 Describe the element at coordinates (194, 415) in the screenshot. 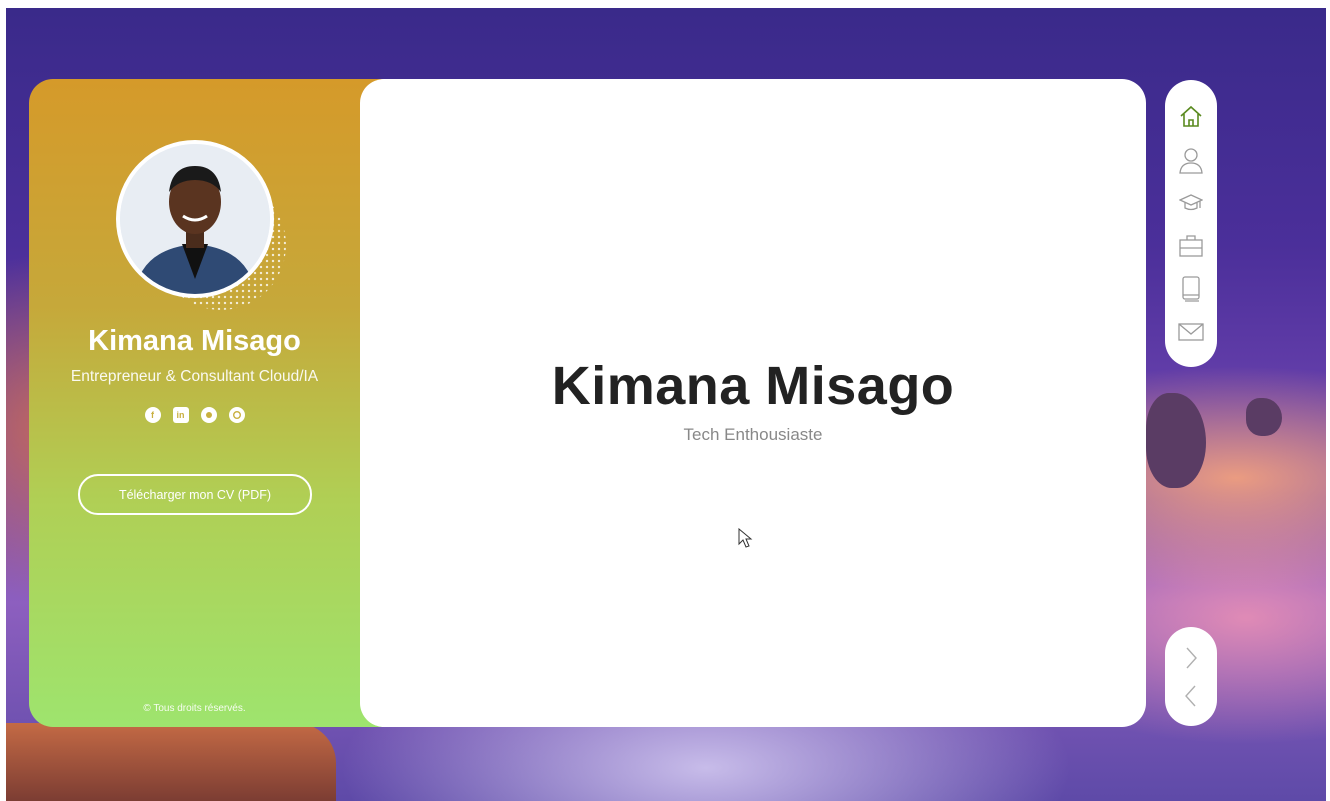

I see `social-links: f in` at that location.